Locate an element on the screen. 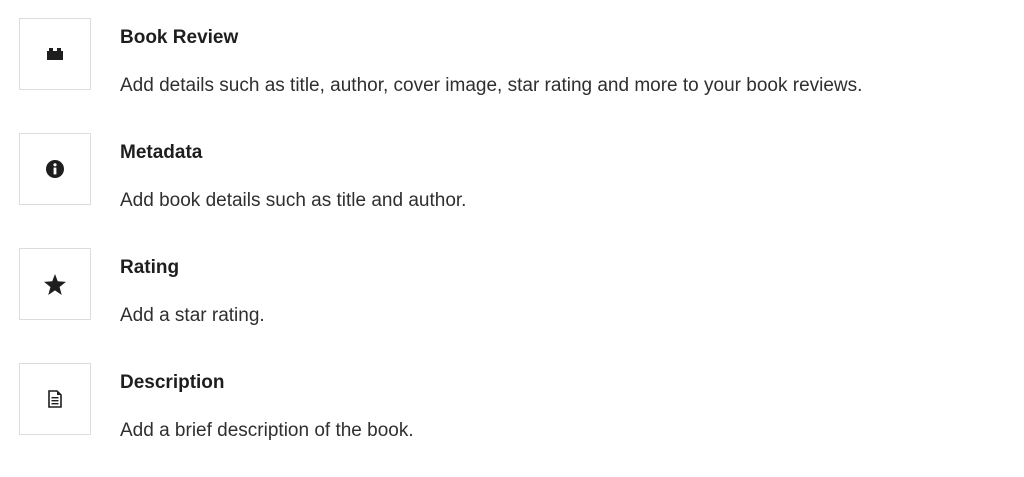 This screenshot has height=477, width=1024. block-title: Metadata is located at coordinates (161, 152).